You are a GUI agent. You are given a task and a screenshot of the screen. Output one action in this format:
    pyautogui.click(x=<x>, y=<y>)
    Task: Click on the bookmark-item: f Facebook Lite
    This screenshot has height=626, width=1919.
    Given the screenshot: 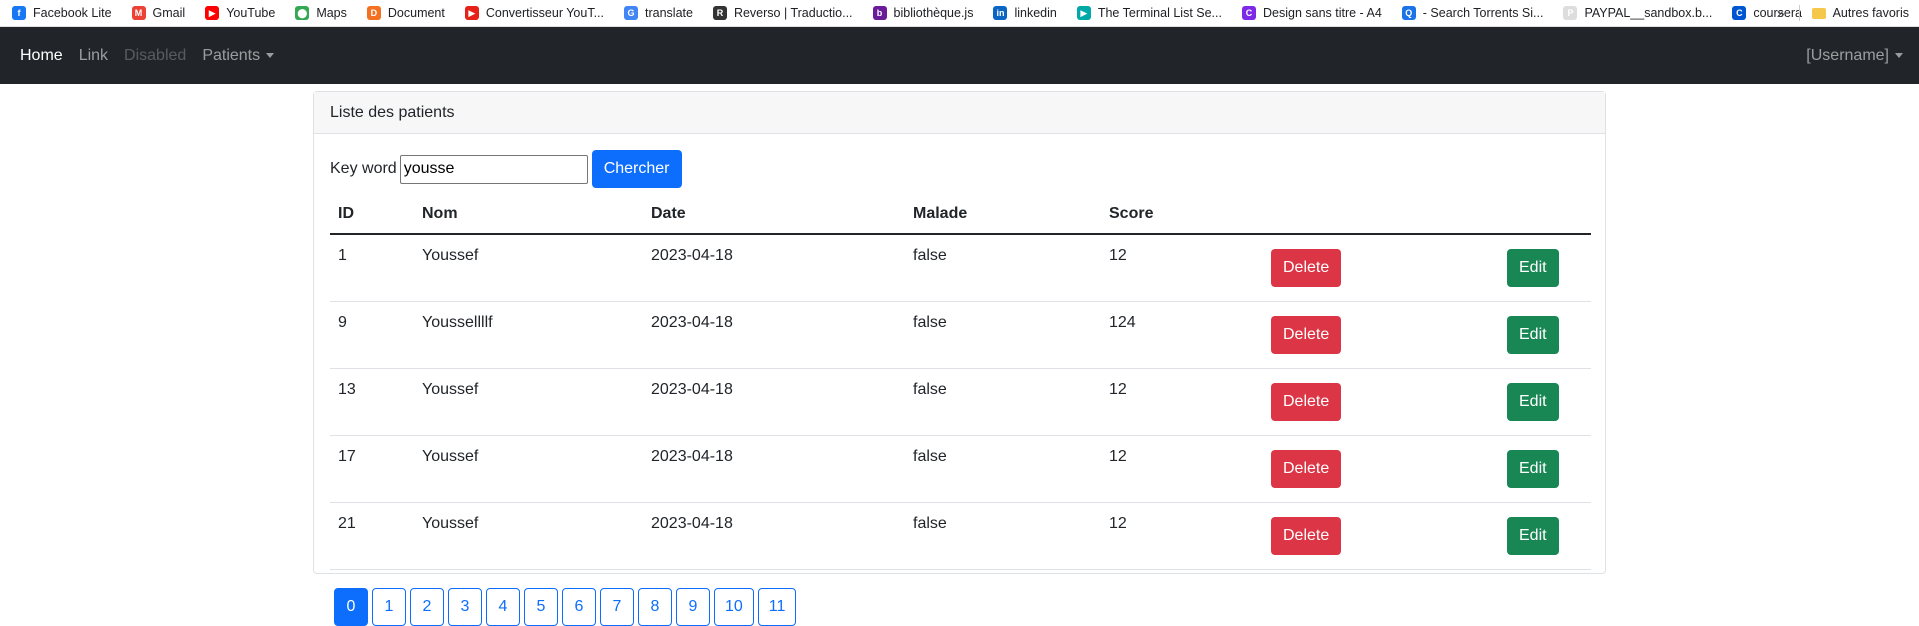 What is the action you would take?
    pyautogui.click(x=62, y=13)
    